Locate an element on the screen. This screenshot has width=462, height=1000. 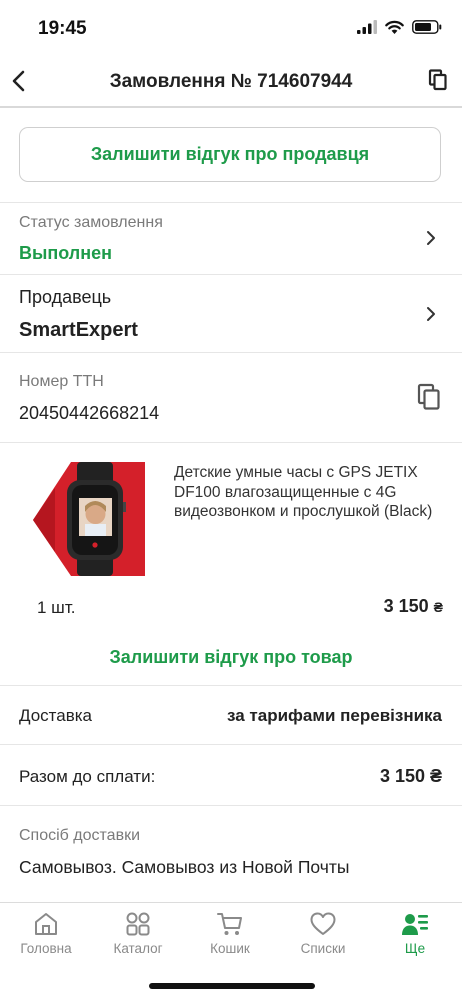
tab-cart: Кошик is located at coordinates (230, 933).